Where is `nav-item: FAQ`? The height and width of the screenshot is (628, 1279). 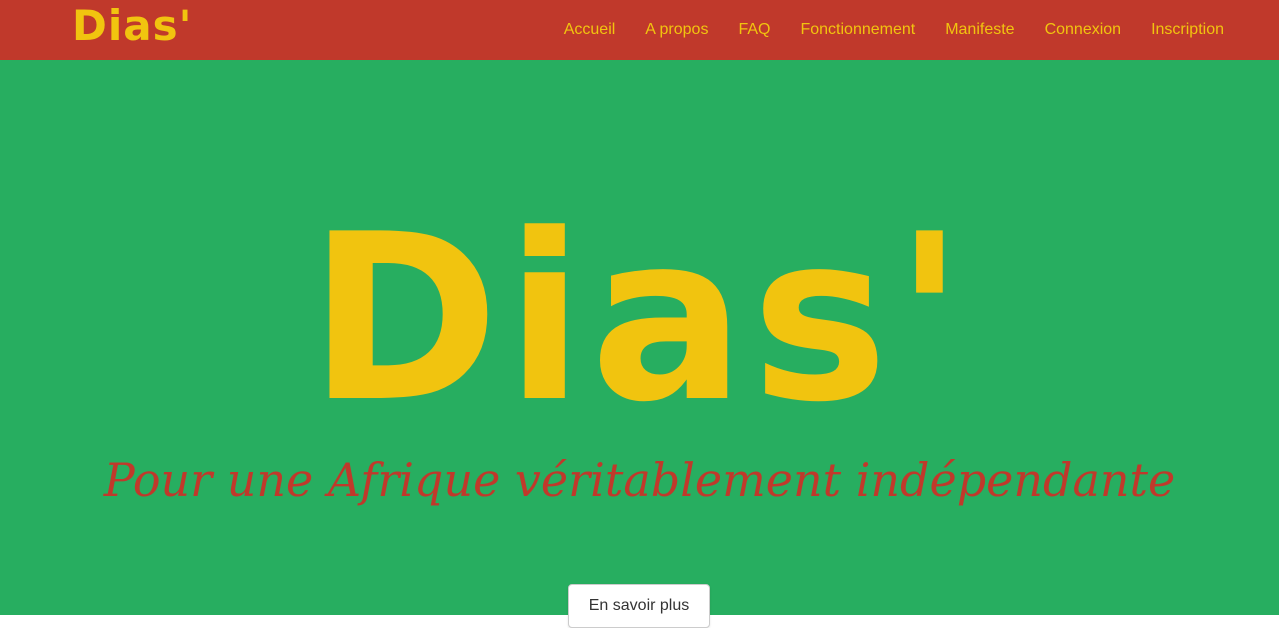 nav-item: FAQ is located at coordinates (754, 29).